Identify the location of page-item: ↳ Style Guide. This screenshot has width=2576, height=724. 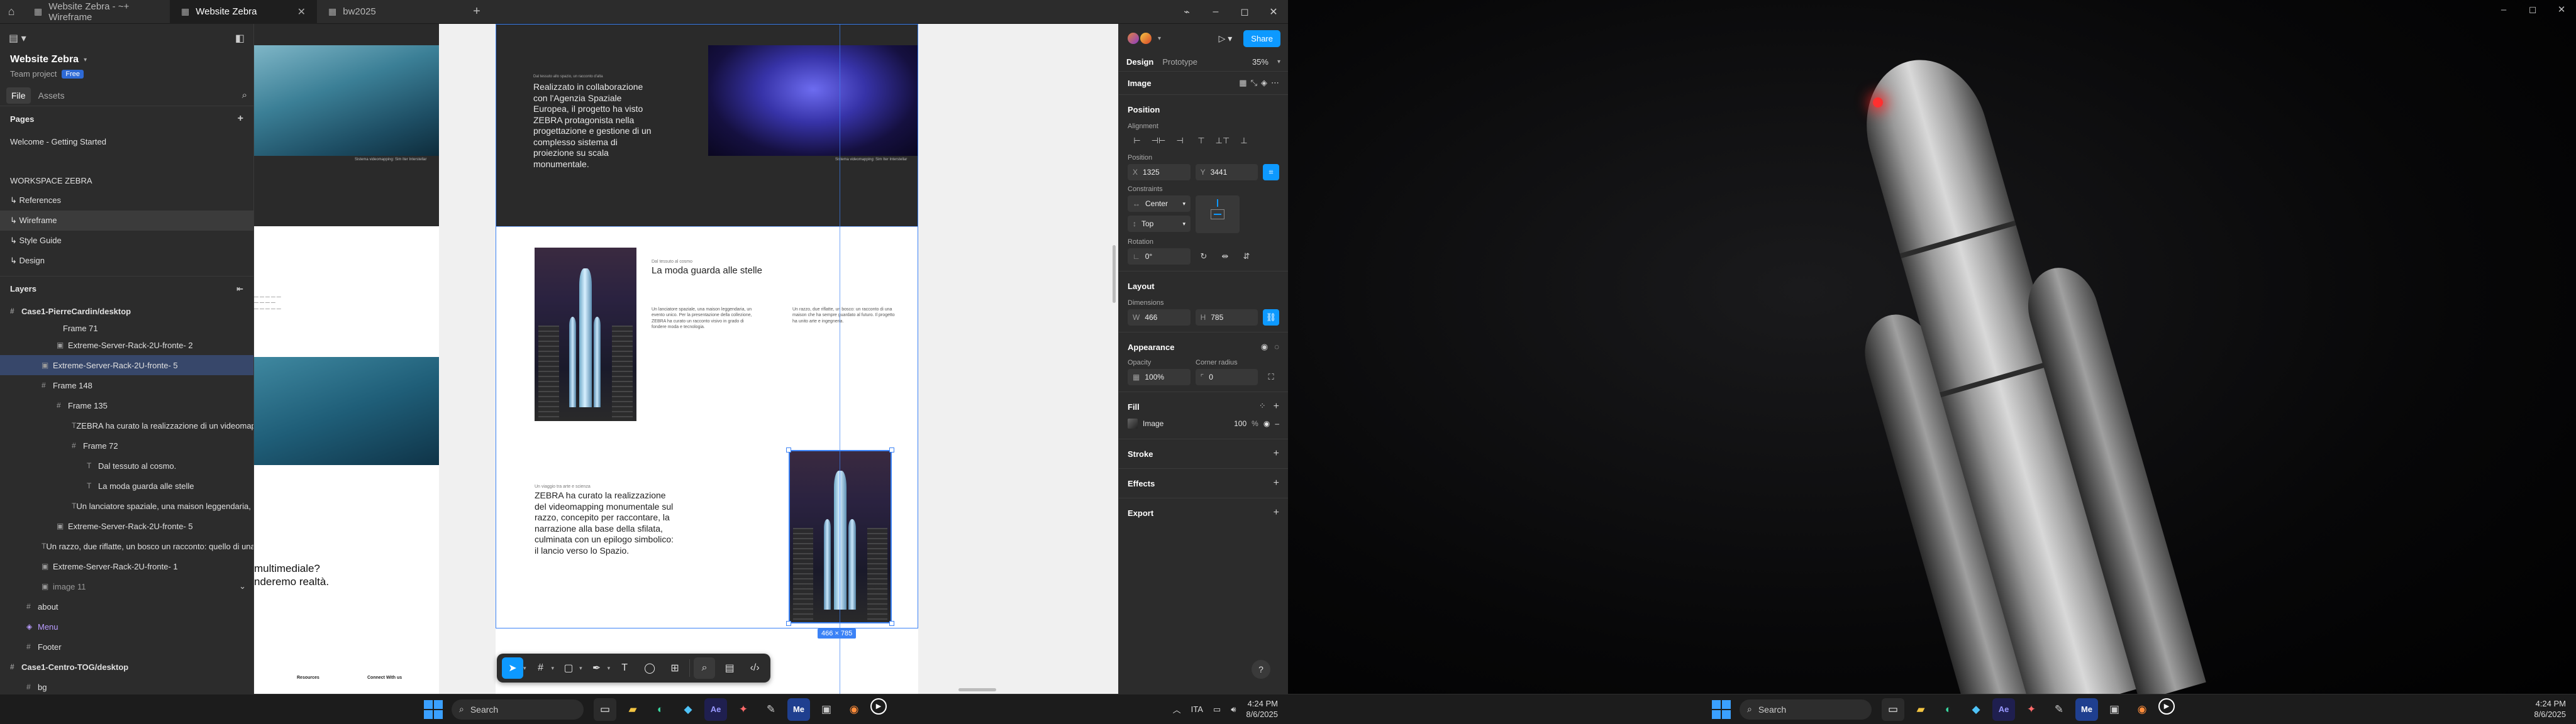
(126, 241).